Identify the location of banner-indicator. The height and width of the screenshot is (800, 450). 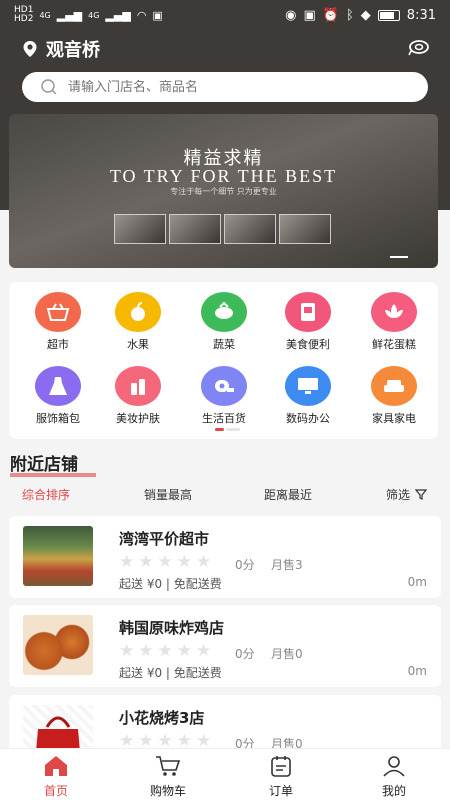
(399, 257).